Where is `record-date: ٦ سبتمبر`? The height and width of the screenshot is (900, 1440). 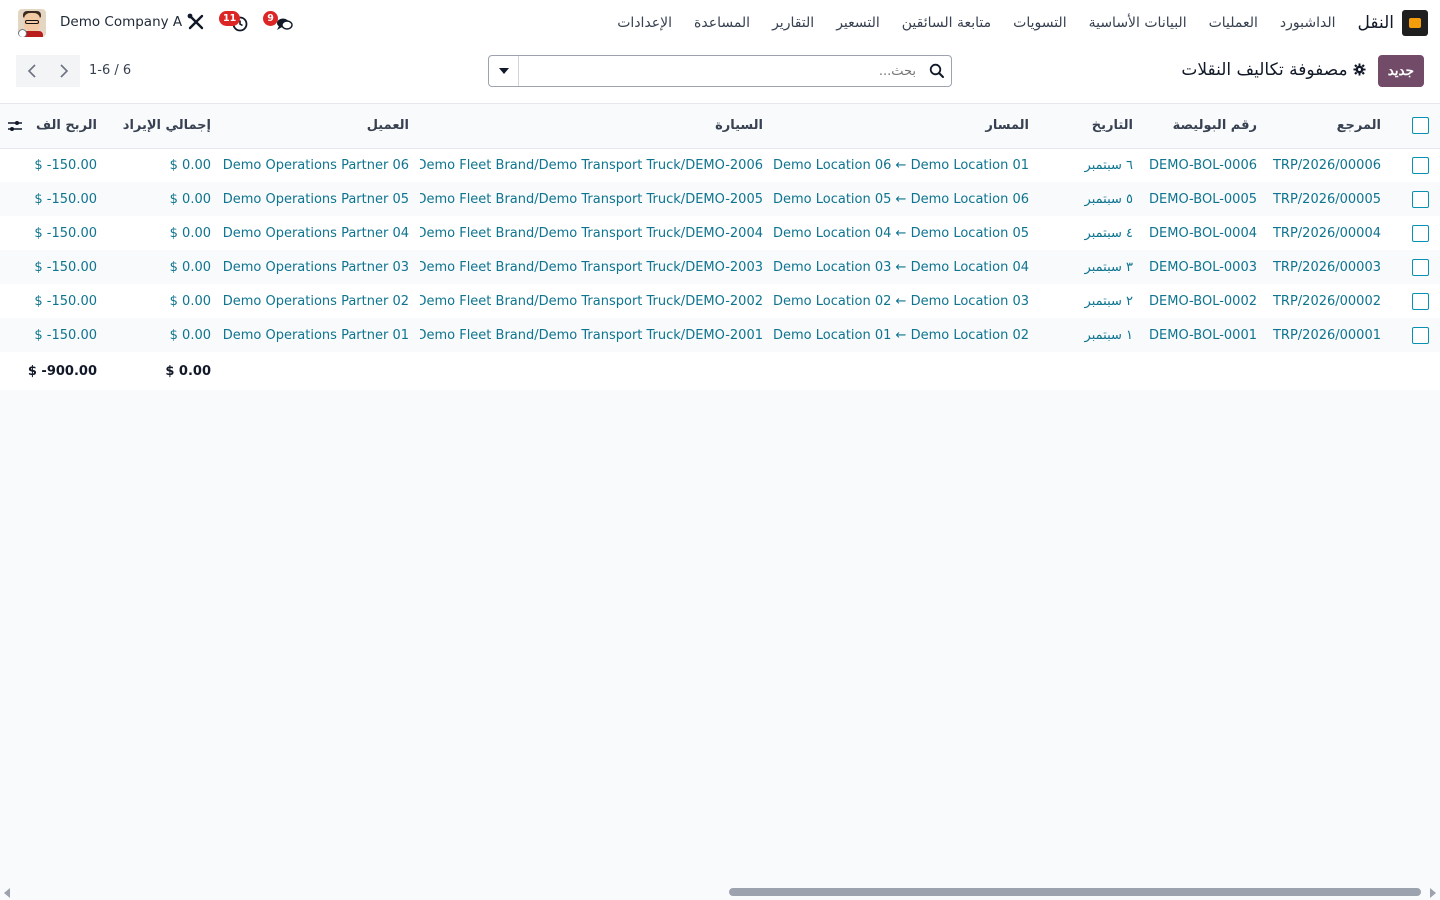
record-date: ٦ سبتمبر is located at coordinates (1092, 165).